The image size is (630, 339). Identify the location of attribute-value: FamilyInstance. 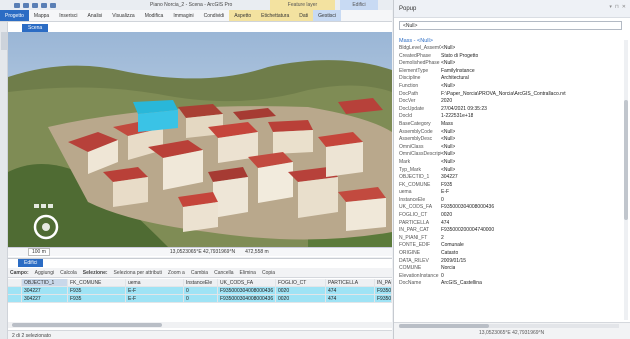
(458, 70).